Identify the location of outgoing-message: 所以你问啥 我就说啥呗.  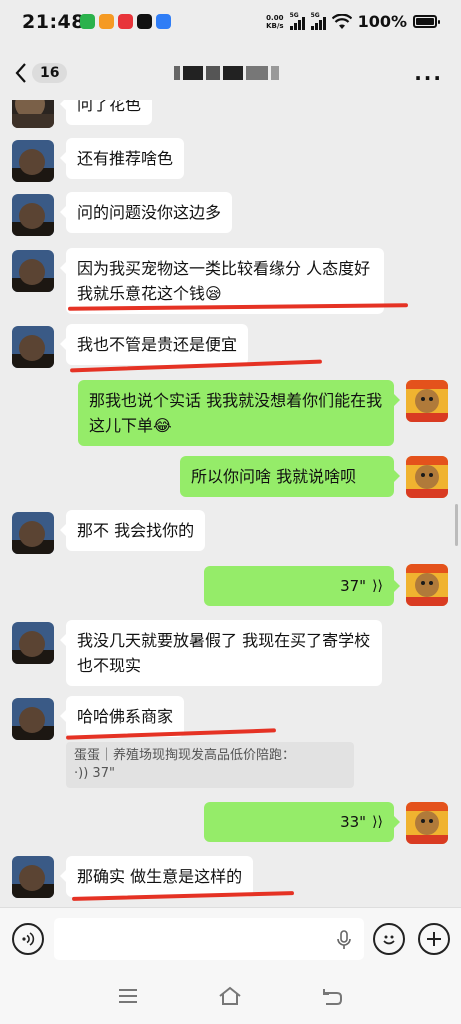
(290, 476).